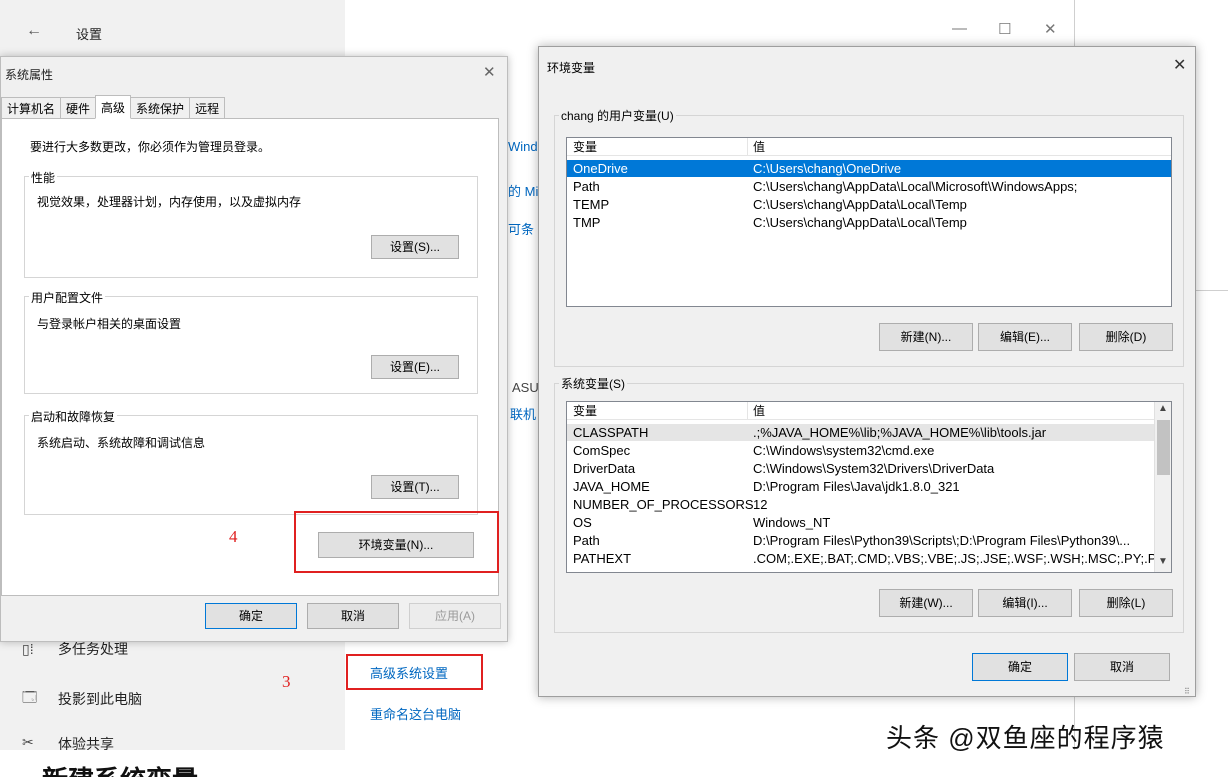  Describe the element at coordinates (415, 713) in the screenshot. I see `rename-pc-link: 重命名这台电脑` at that location.